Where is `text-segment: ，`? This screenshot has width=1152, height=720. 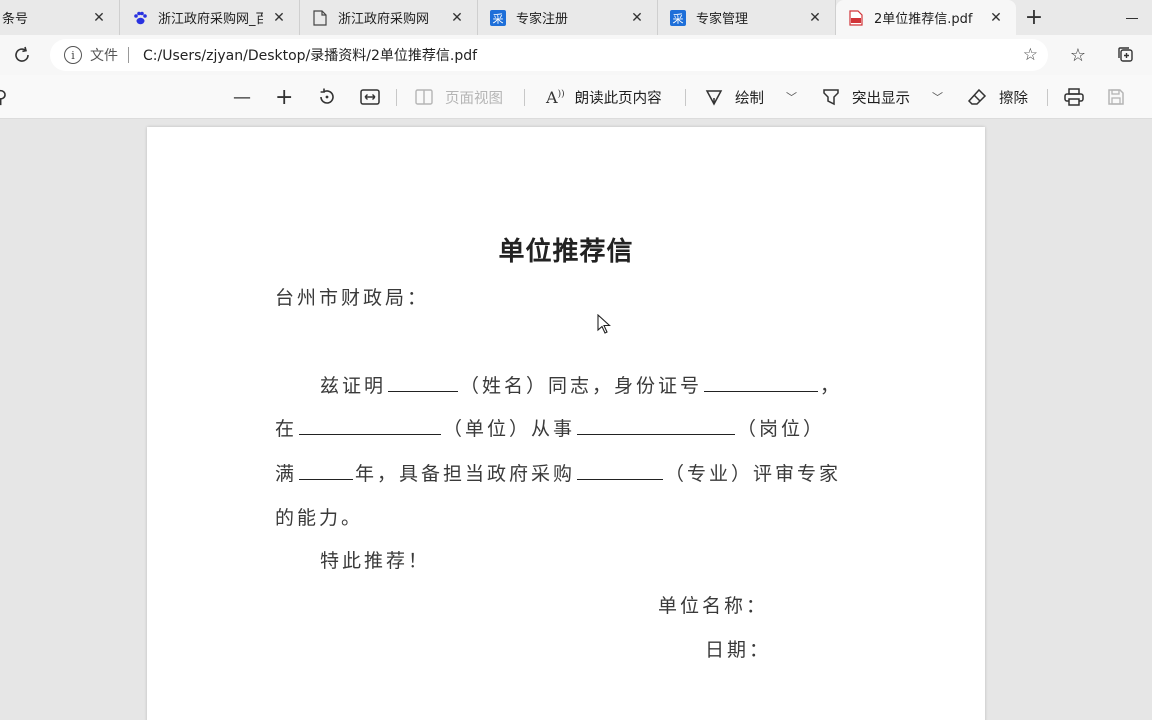 text-segment: ， is located at coordinates (831, 386).